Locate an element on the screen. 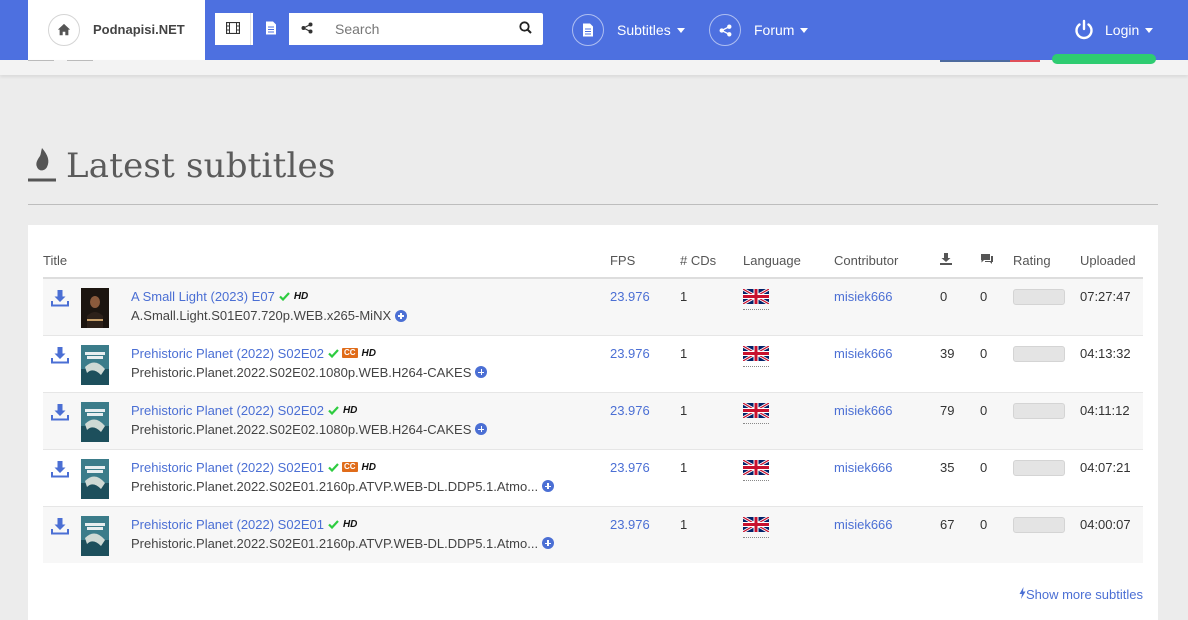 The height and width of the screenshot is (620, 1188). share-filter-button is located at coordinates (307, 29).